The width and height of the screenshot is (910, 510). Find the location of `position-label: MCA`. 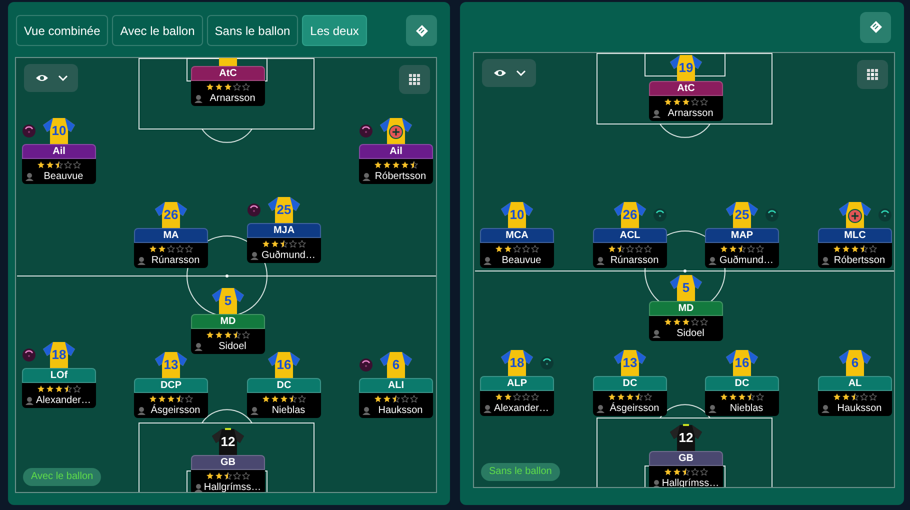

position-label: MCA is located at coordinates (517, 235).